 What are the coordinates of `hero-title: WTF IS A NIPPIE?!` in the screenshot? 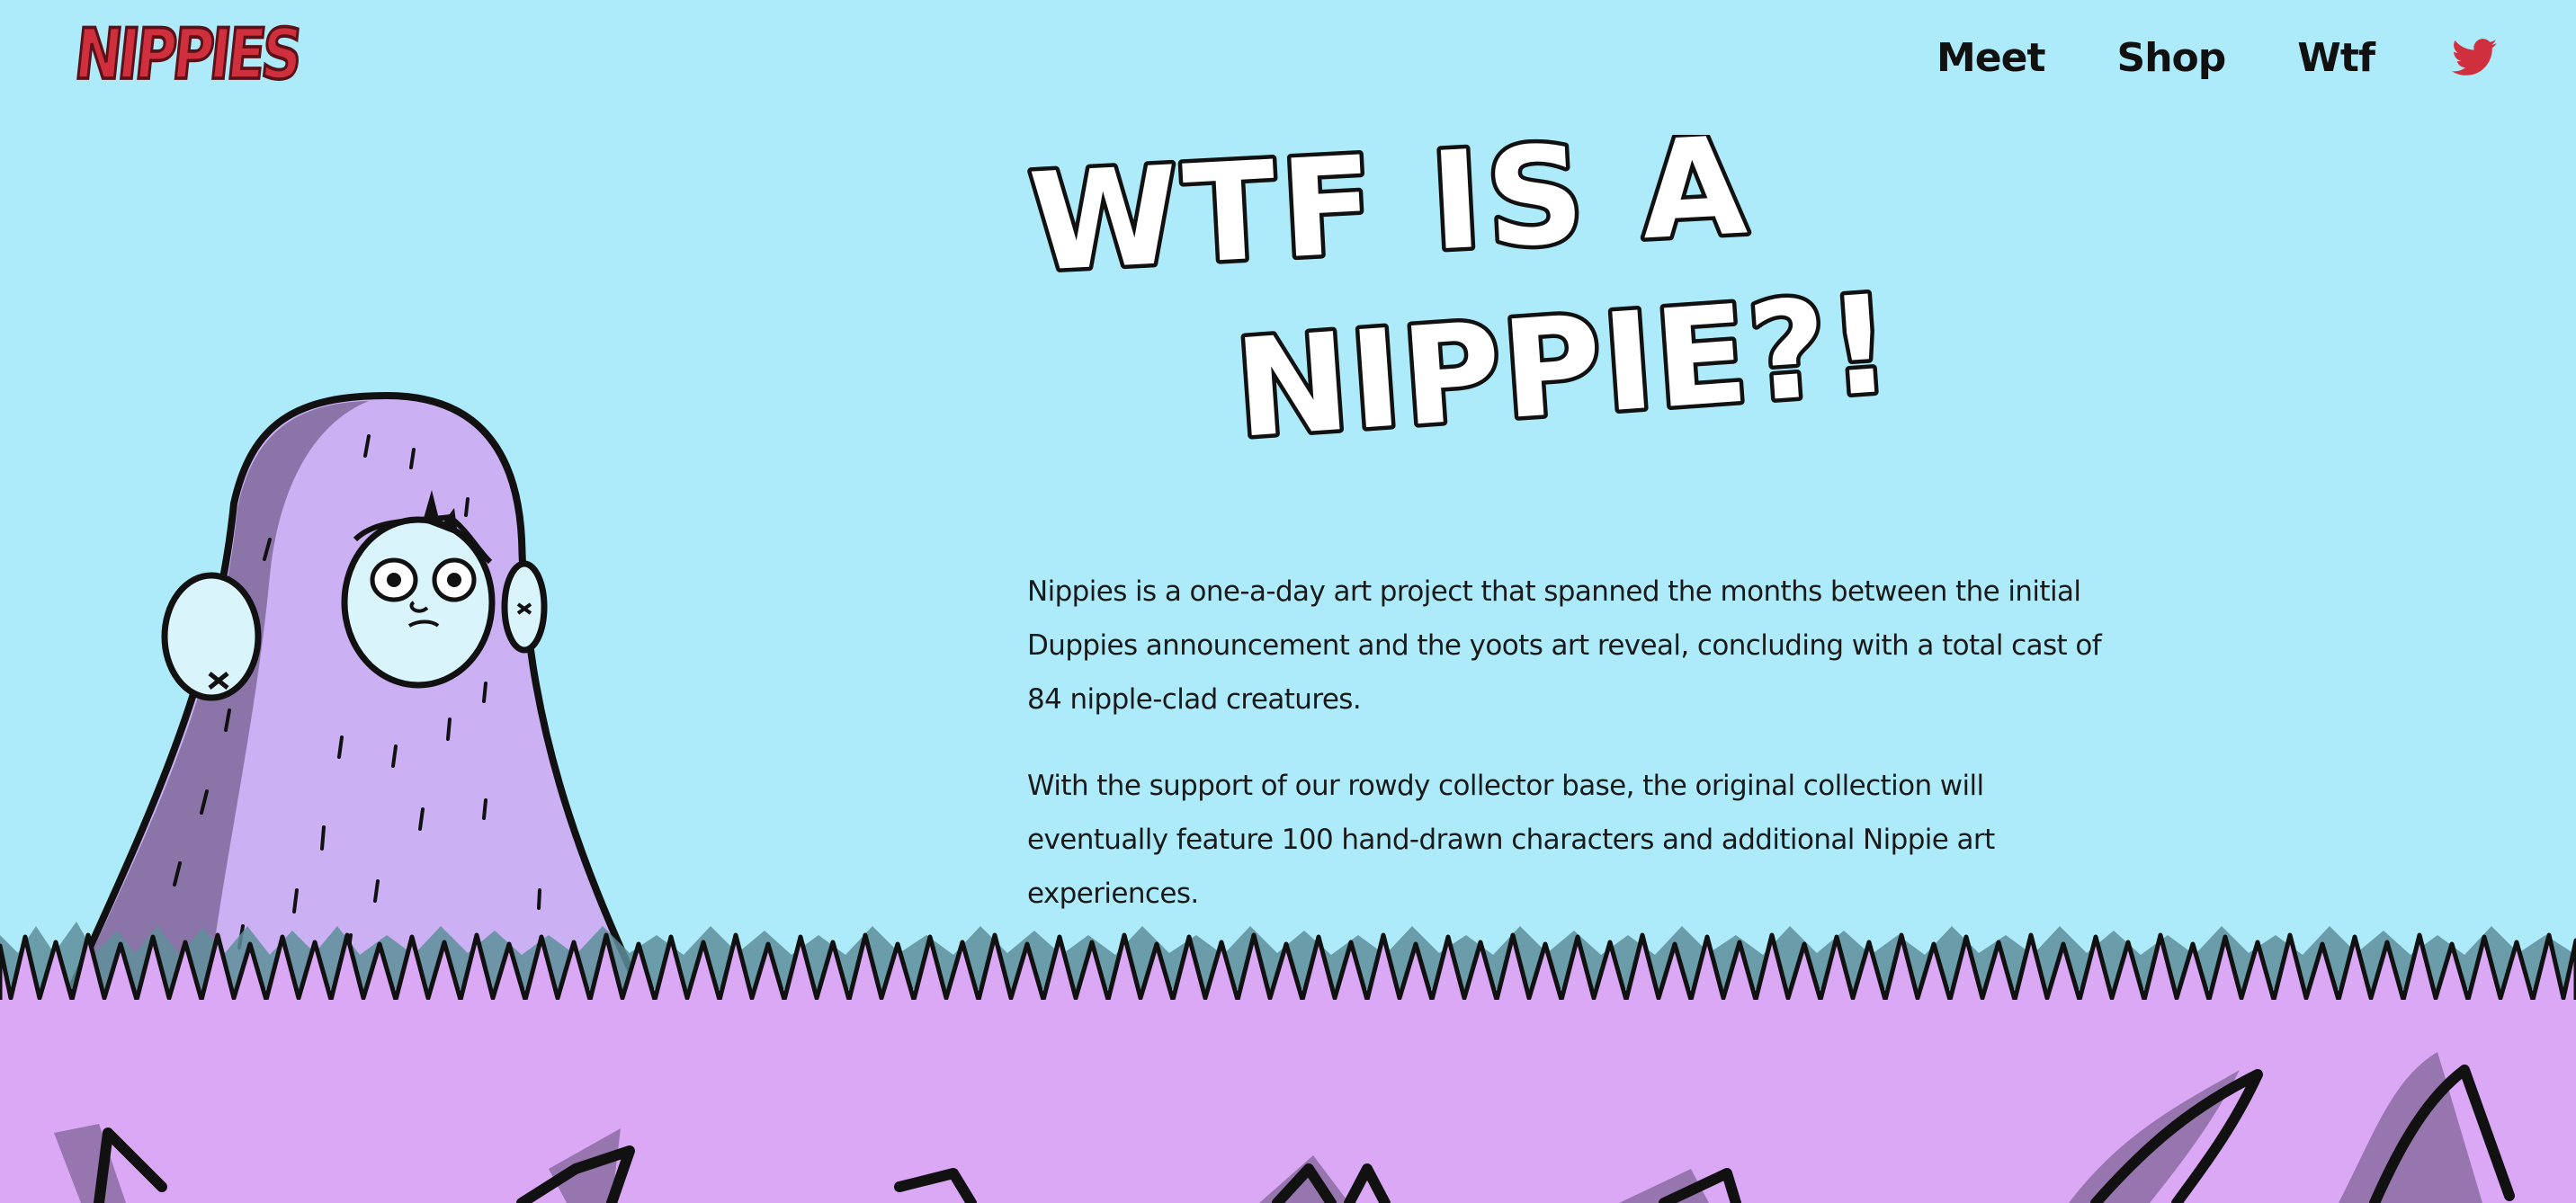 It's located at (1461, 303).